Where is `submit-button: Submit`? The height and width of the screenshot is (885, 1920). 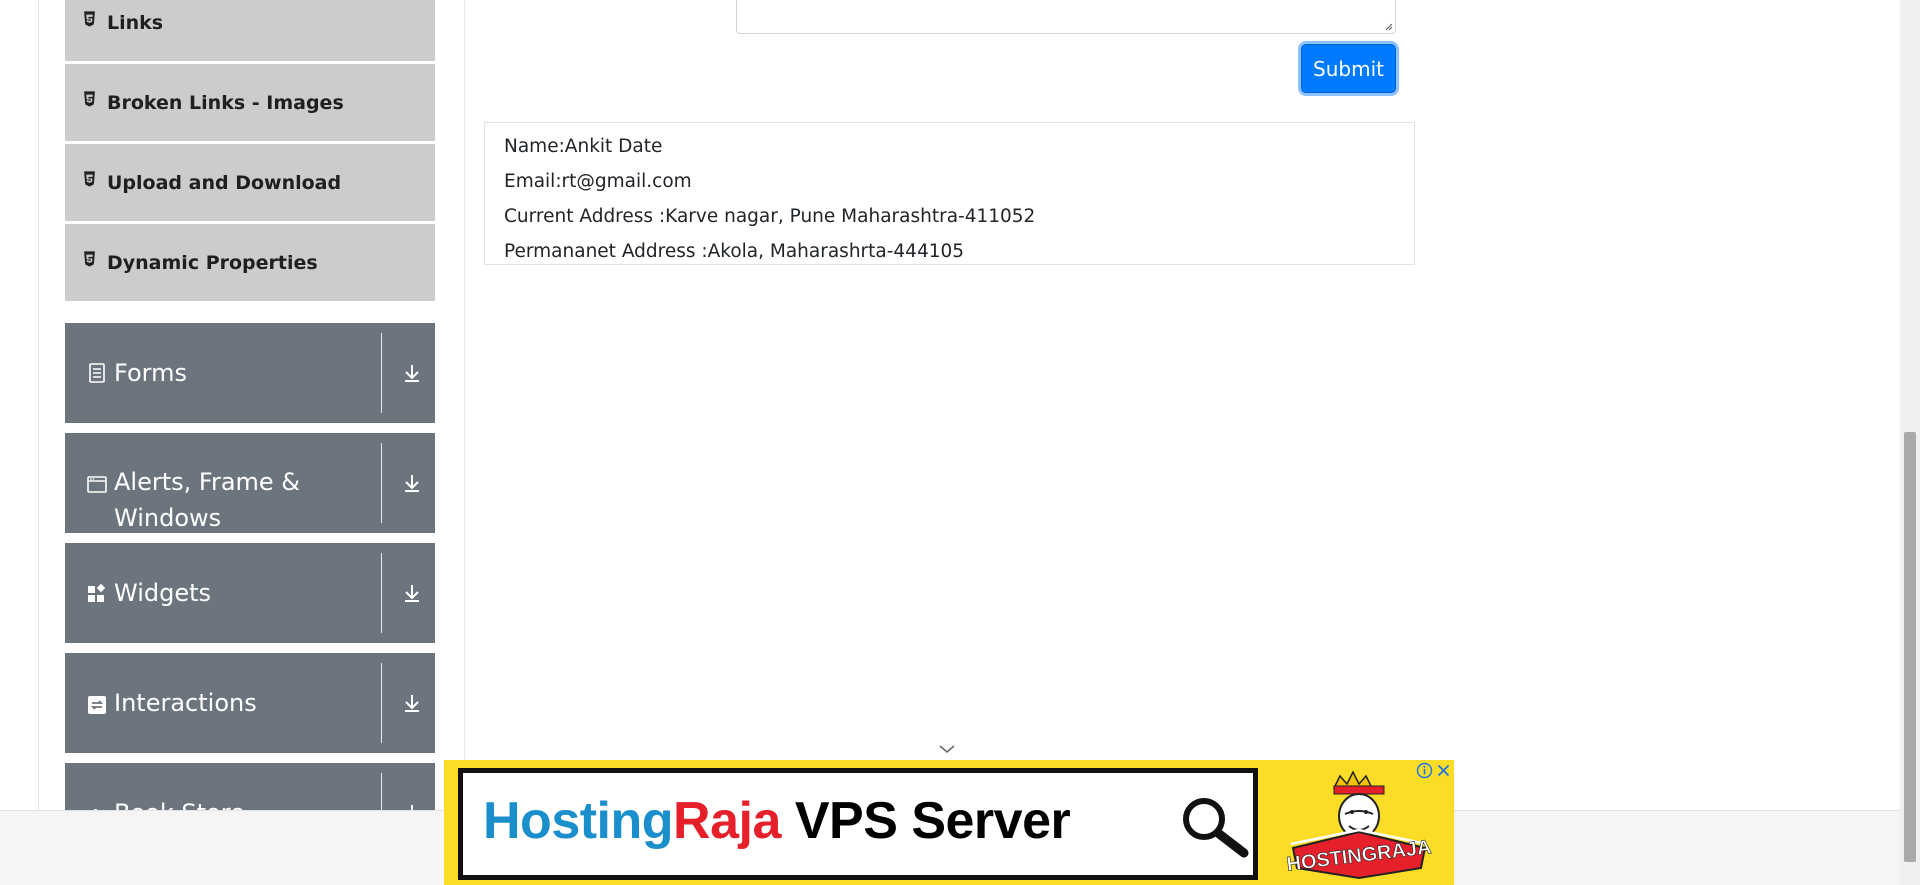 submit-button: Submit is located at coordinates (1348, 68).